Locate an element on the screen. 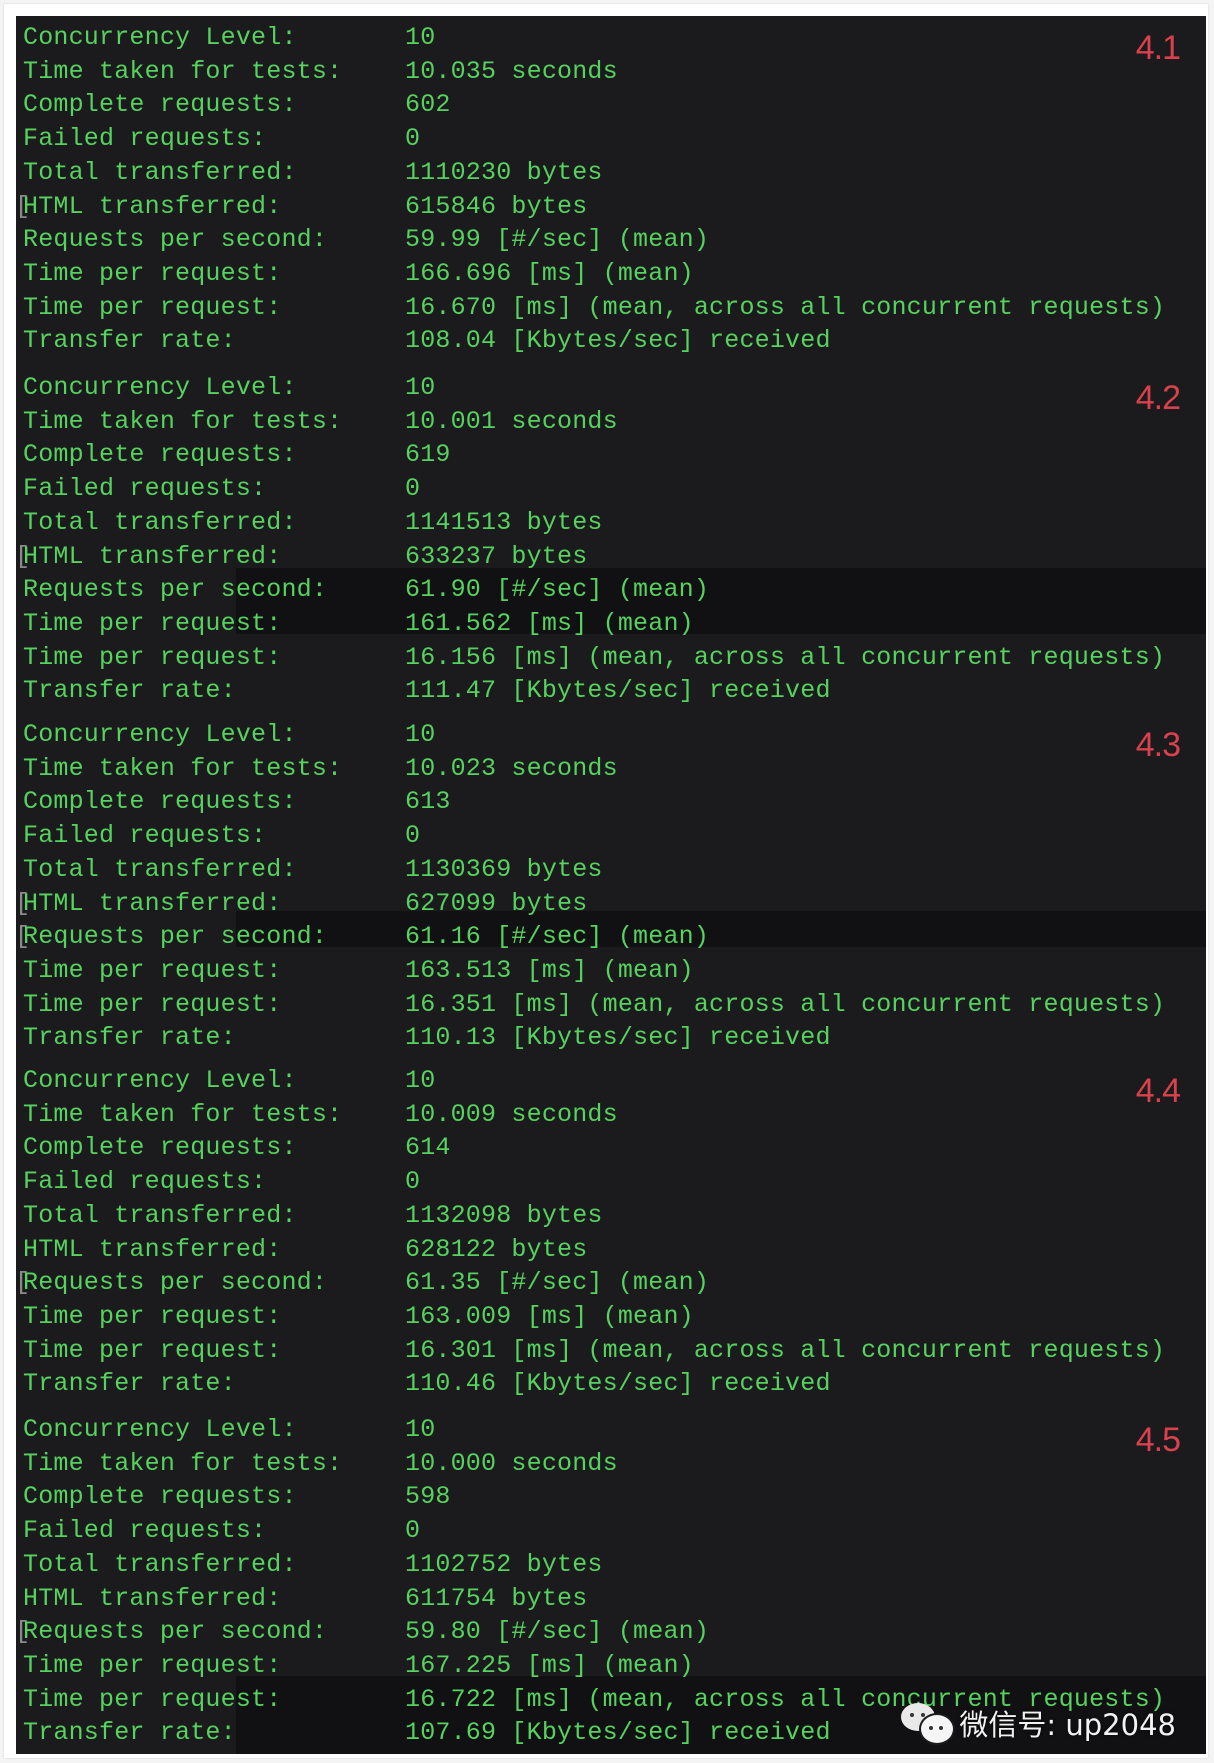 The image size is (1214, 1763). row-value: 627099 bytes is located at coordinates (496, 903).